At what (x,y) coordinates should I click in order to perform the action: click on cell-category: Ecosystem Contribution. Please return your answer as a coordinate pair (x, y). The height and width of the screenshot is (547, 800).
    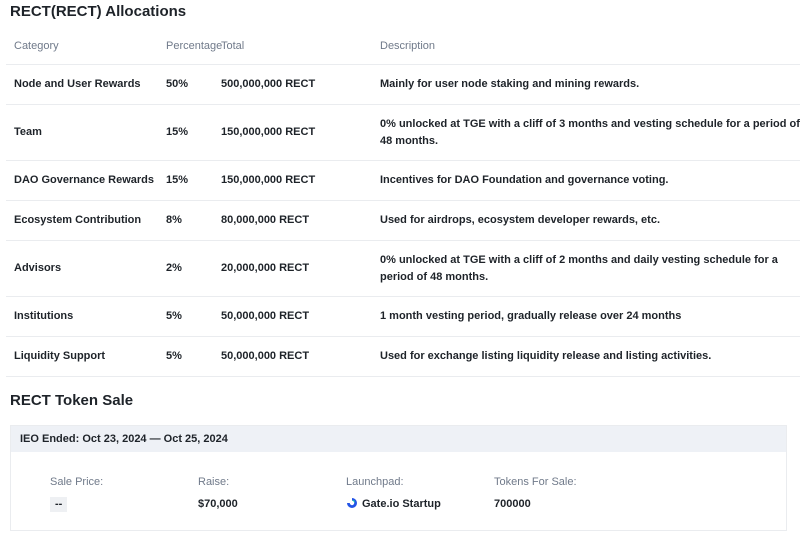
    Looking at the image, I should click on (82, 220).